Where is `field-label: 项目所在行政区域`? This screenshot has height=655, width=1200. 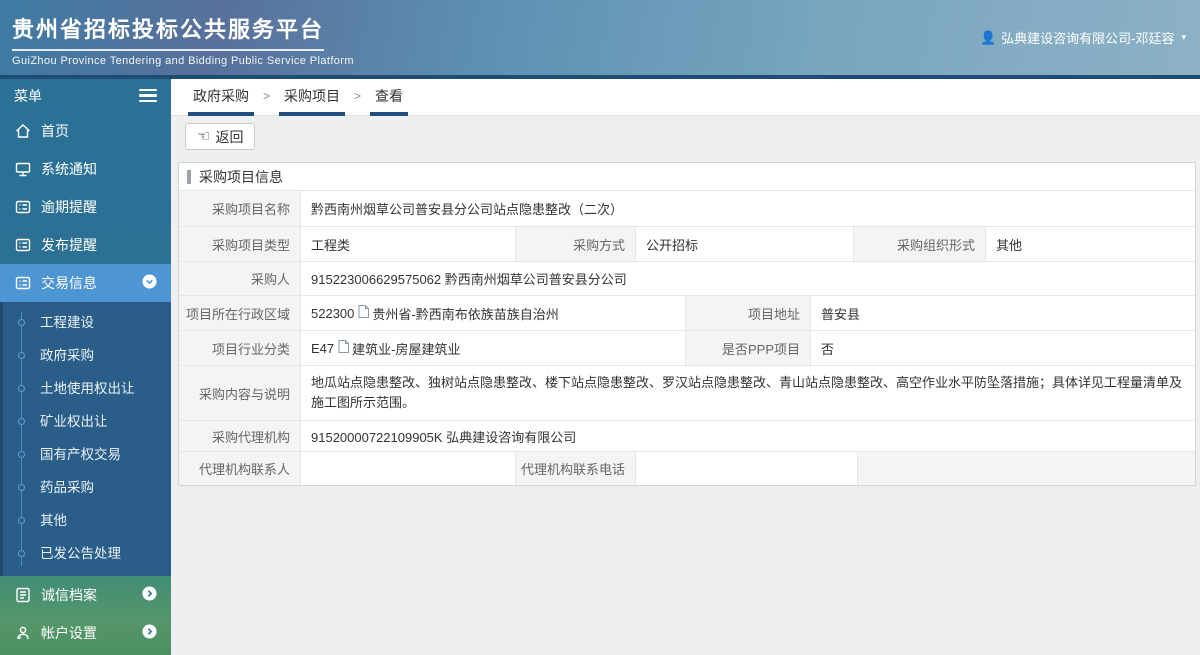
field-label: 项目所在行政区域 is located at coordinates (240, 313).